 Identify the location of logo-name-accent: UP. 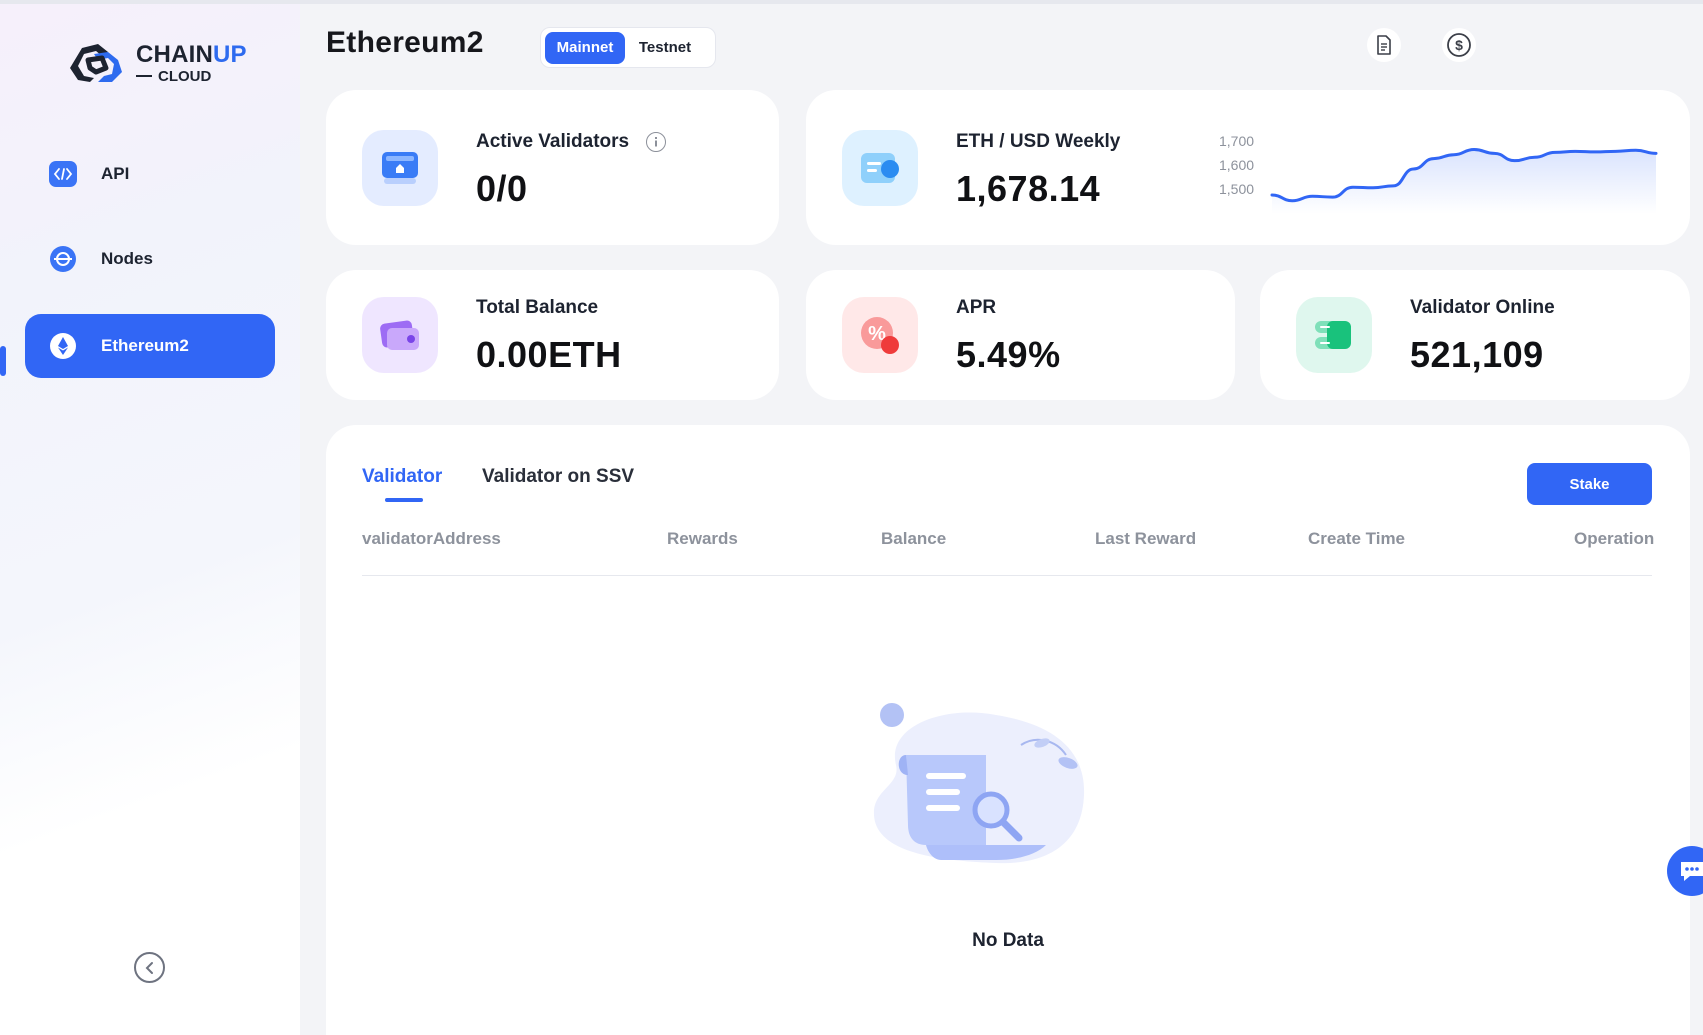
(230, 54).